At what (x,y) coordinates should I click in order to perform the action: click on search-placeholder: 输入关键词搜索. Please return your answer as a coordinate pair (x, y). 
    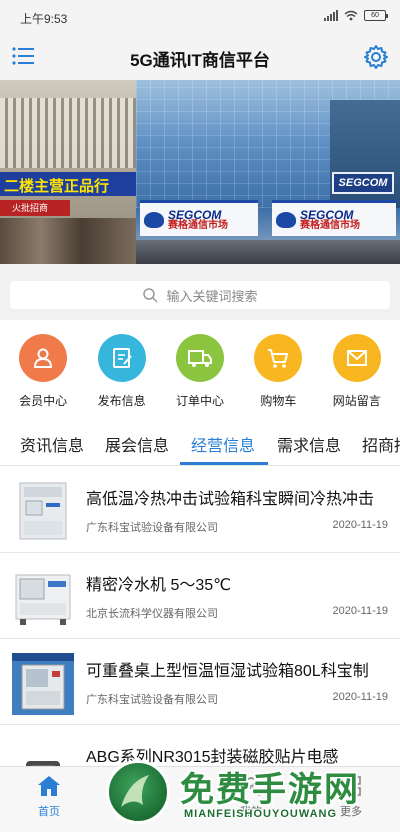
    Looking at the image, I should click on (212, 296).